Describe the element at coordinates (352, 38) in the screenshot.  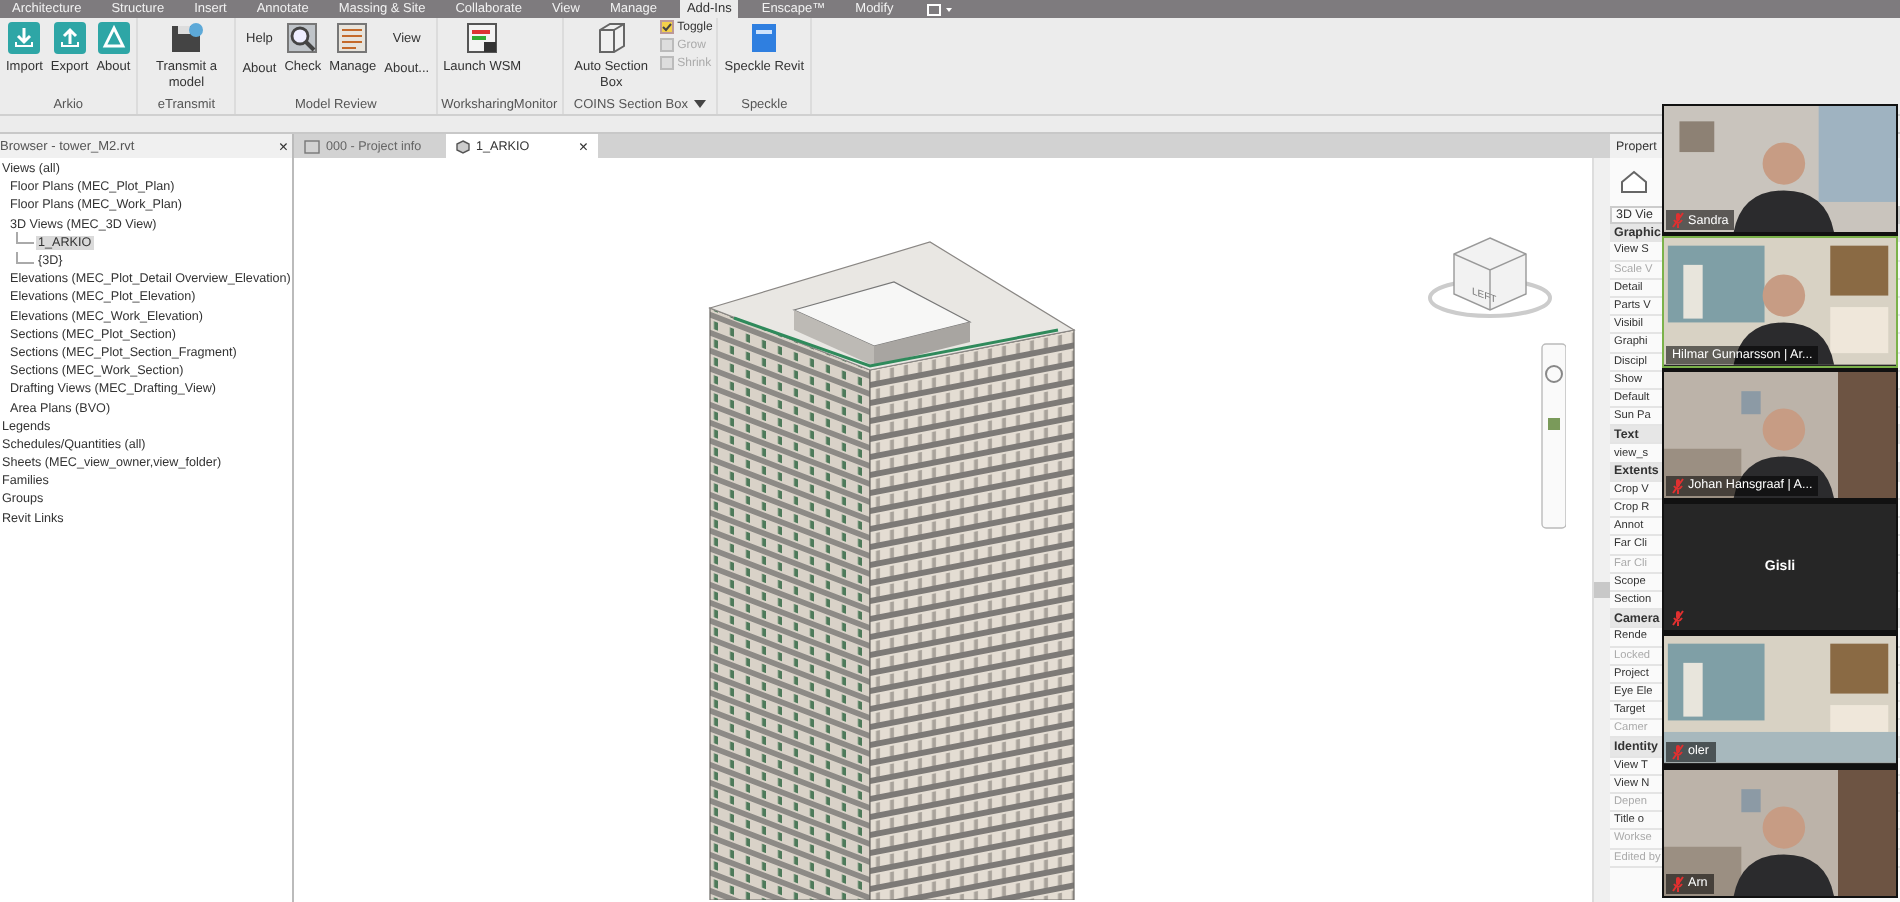
I see `list-icon` at that location.